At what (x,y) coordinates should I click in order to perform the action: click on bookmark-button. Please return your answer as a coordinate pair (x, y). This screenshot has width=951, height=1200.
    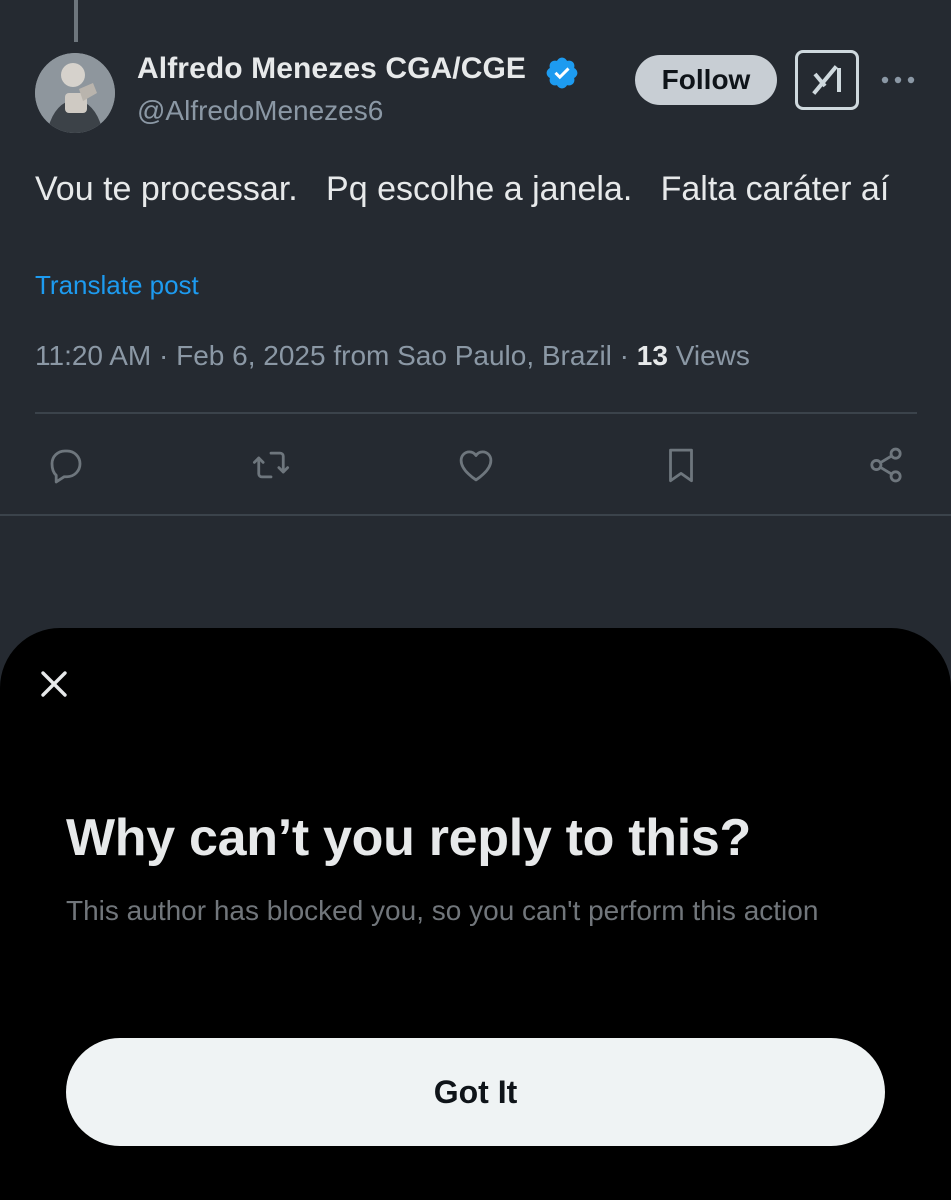
    Looking at the image, I should click on (681, 465).